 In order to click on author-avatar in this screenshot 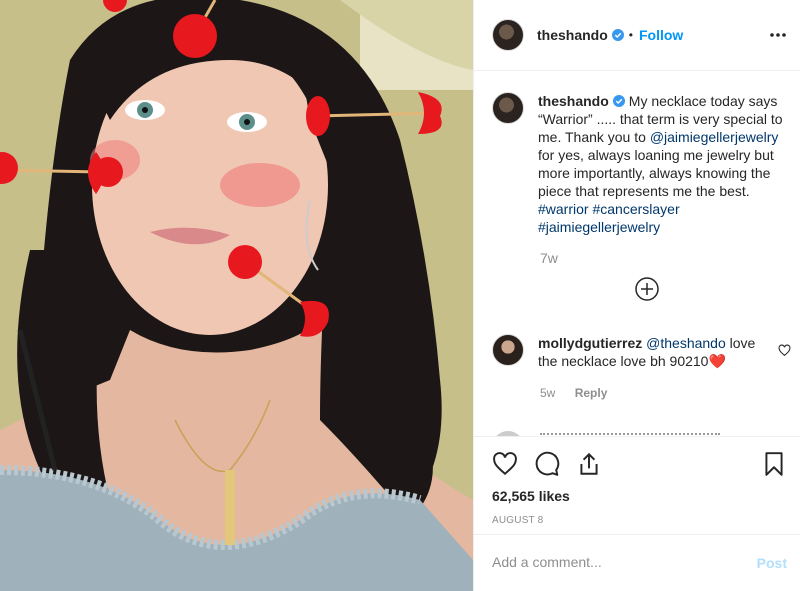, I will do `click(508, 35)`.